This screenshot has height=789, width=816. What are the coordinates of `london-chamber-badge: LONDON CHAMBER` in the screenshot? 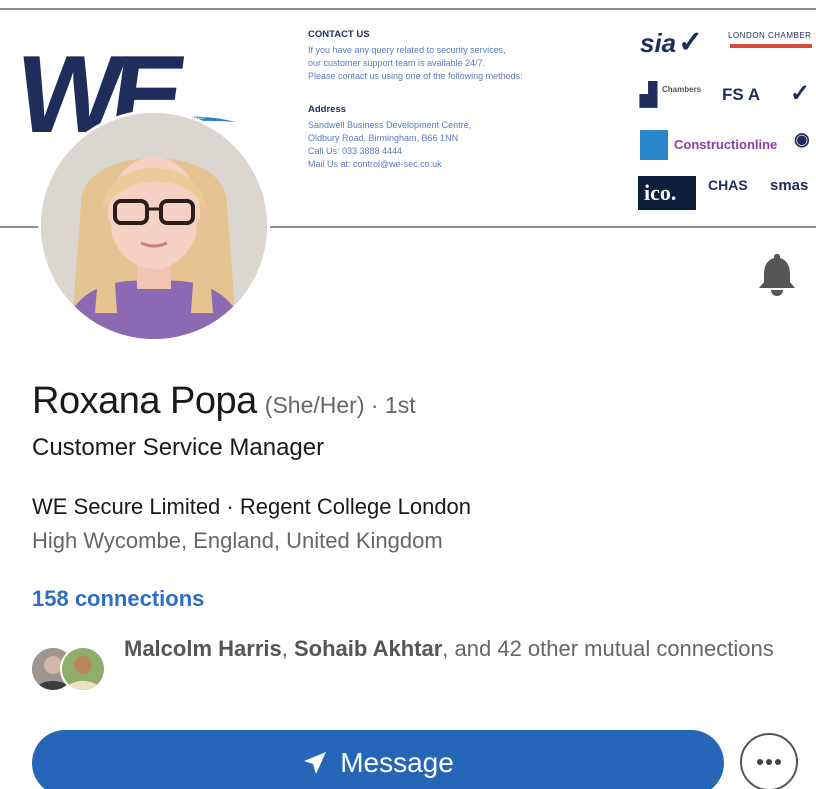 It's located at (770, 35).